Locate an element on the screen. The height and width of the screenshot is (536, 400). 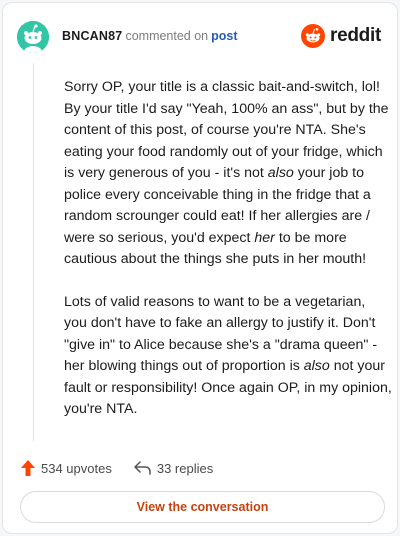
snoo-avatar-icon is located at coordinates (33, 37).